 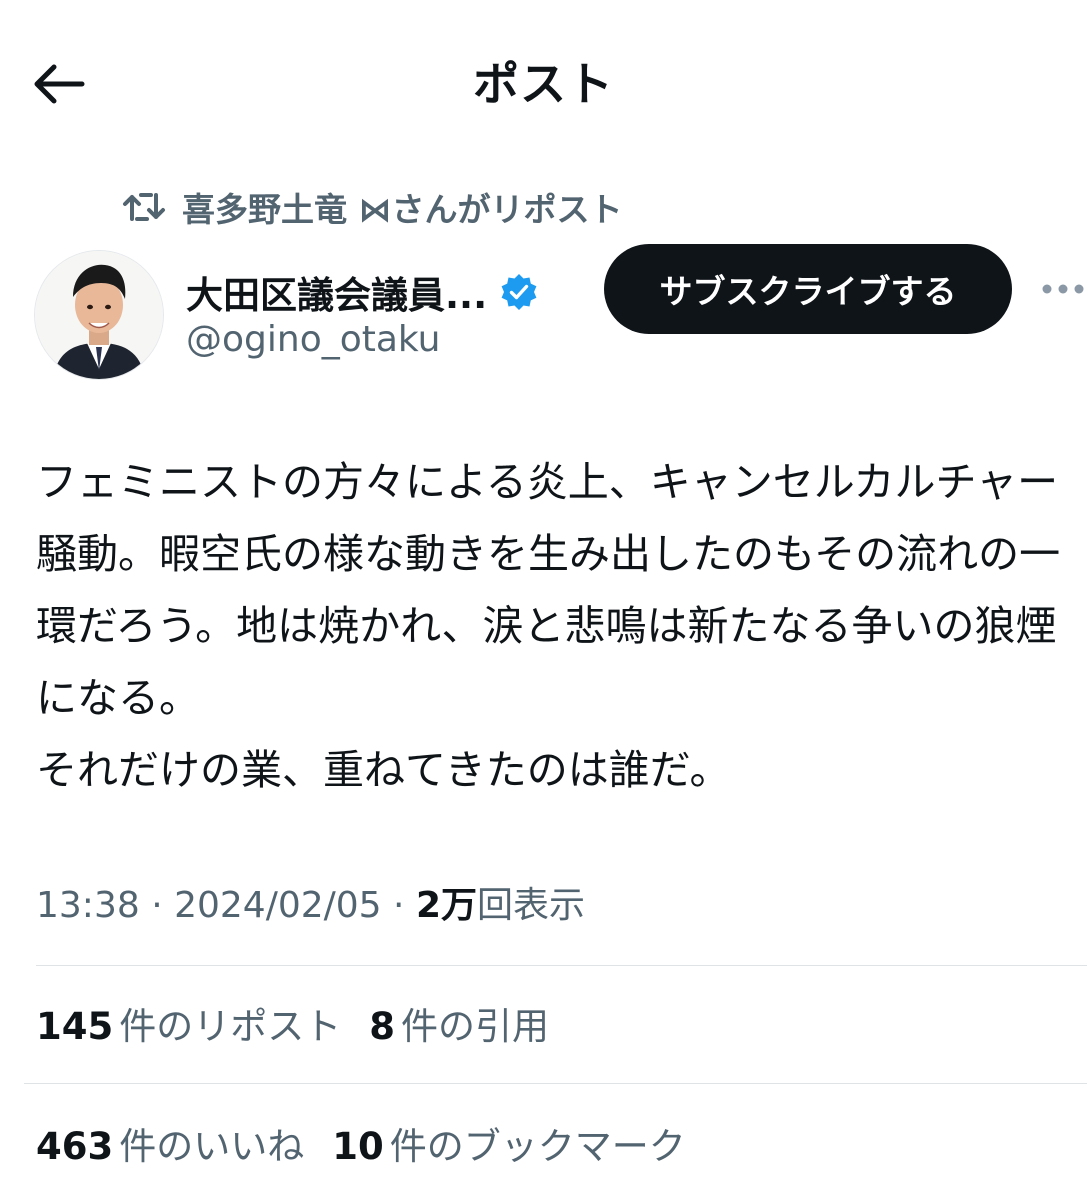 I want to click on post-date: 2024/02/05, so click(x=278, y=905).